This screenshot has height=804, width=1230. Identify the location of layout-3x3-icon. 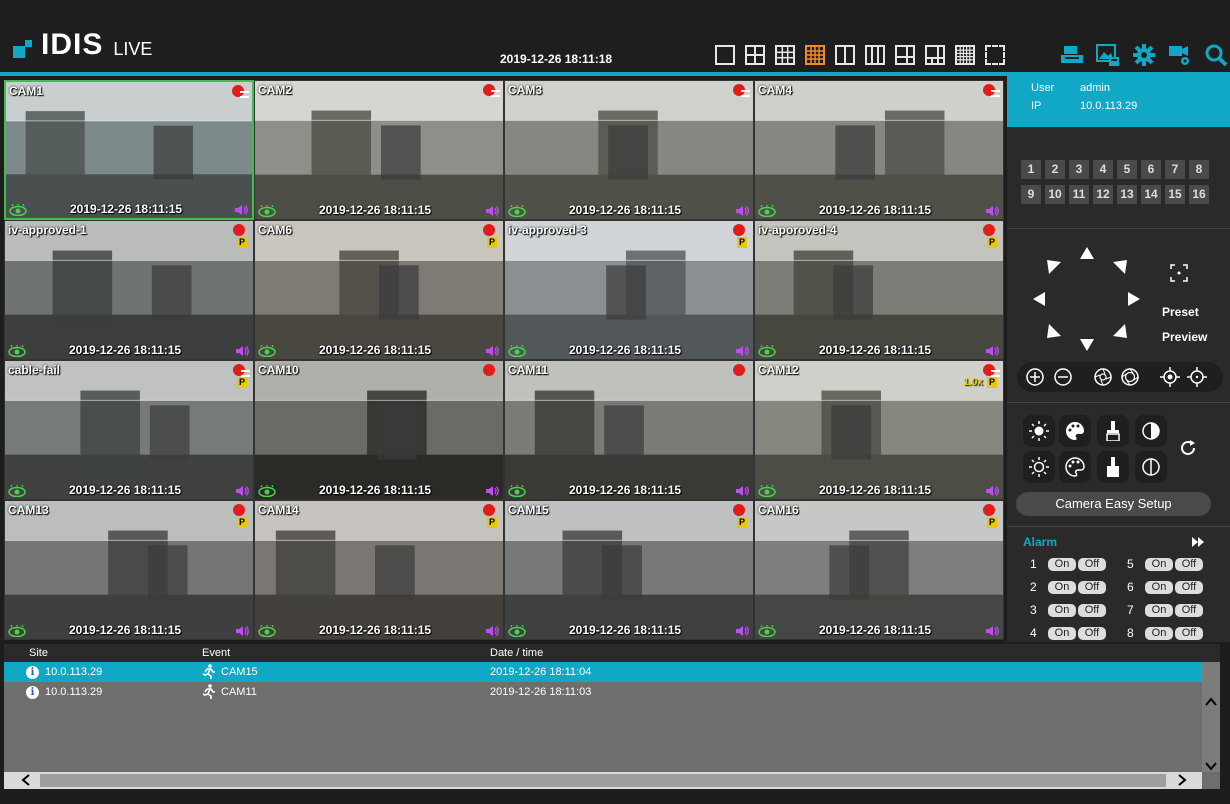
(785, 55).